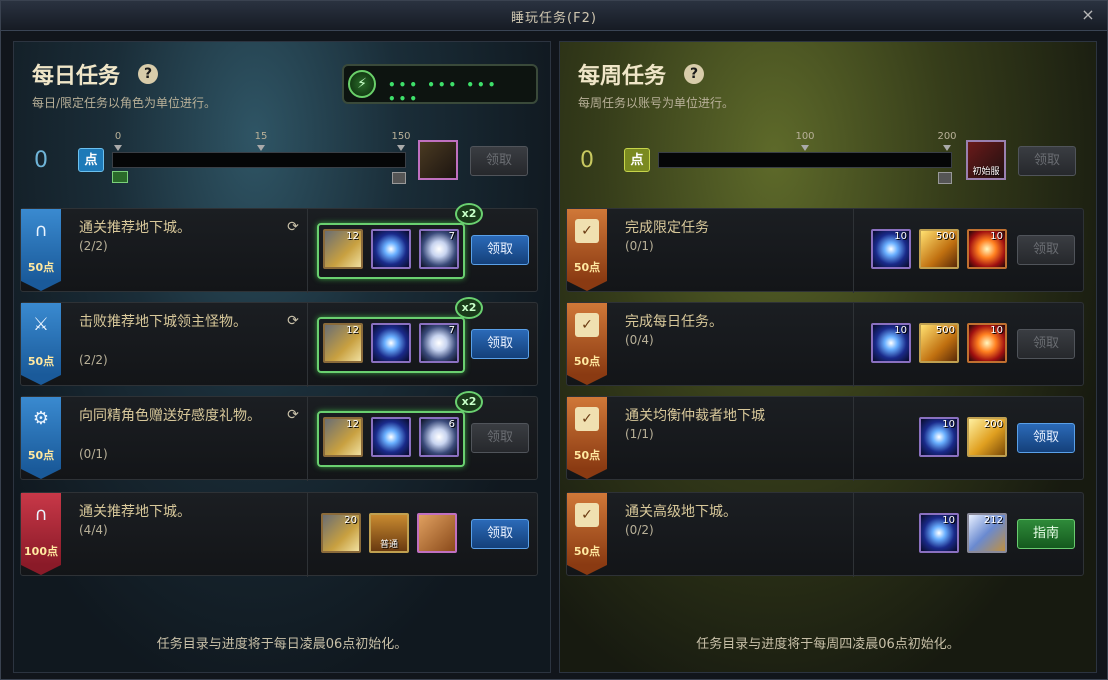  What do you see at coordinates (947, 136) in the screenshot?
I see `tick-label: 200` at bounding box center [947, 136].